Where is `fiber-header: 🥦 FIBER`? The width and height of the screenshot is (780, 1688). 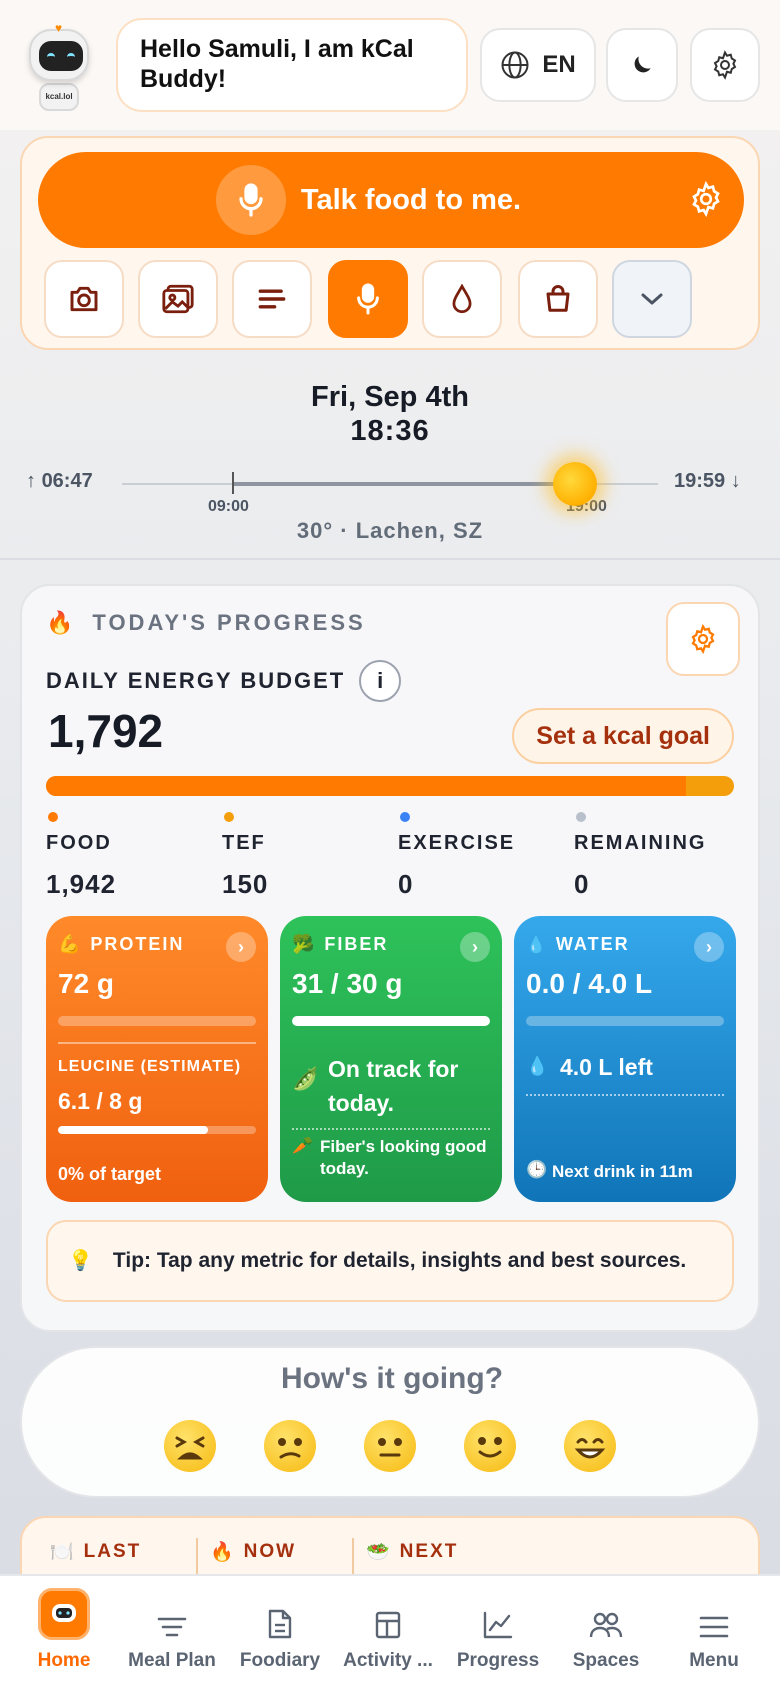 fiber-header: 🥦 FIBER is located at coordinates (340, 944).